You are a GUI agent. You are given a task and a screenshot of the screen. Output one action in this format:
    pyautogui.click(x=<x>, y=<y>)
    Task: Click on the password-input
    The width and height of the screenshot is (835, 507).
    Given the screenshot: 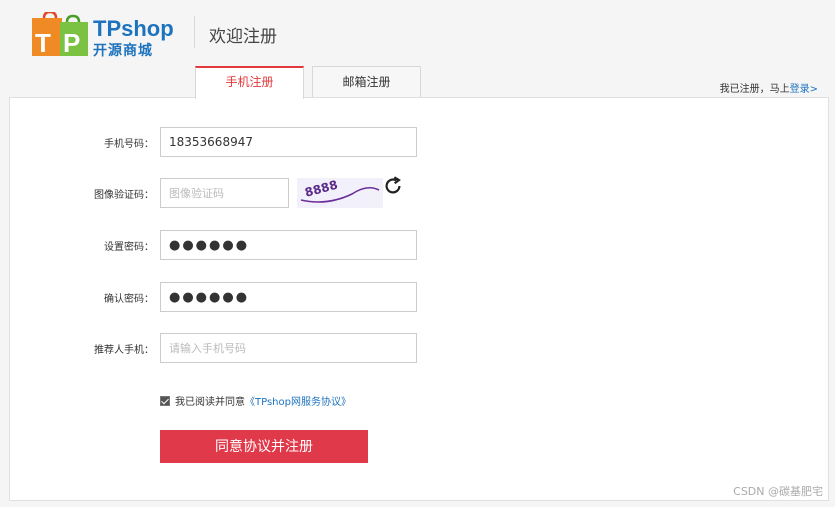 What is the action you would take?
    pyautogui.click(x=288, y=245)
    